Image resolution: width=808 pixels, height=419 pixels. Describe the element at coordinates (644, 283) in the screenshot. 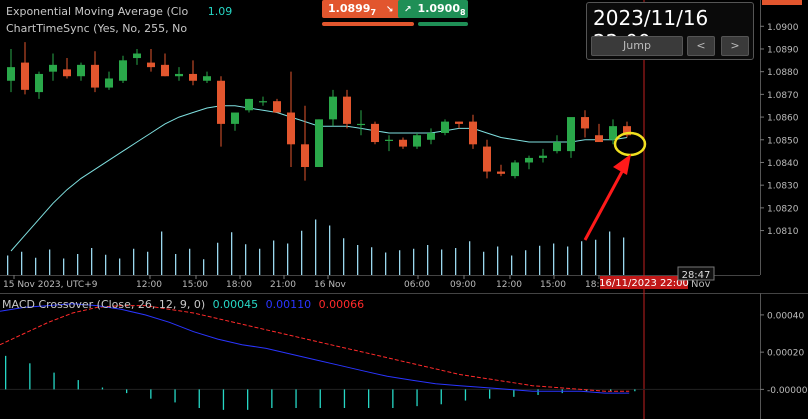

I see `crosshair-time-label: 16/11/2023 22:00` at that location.